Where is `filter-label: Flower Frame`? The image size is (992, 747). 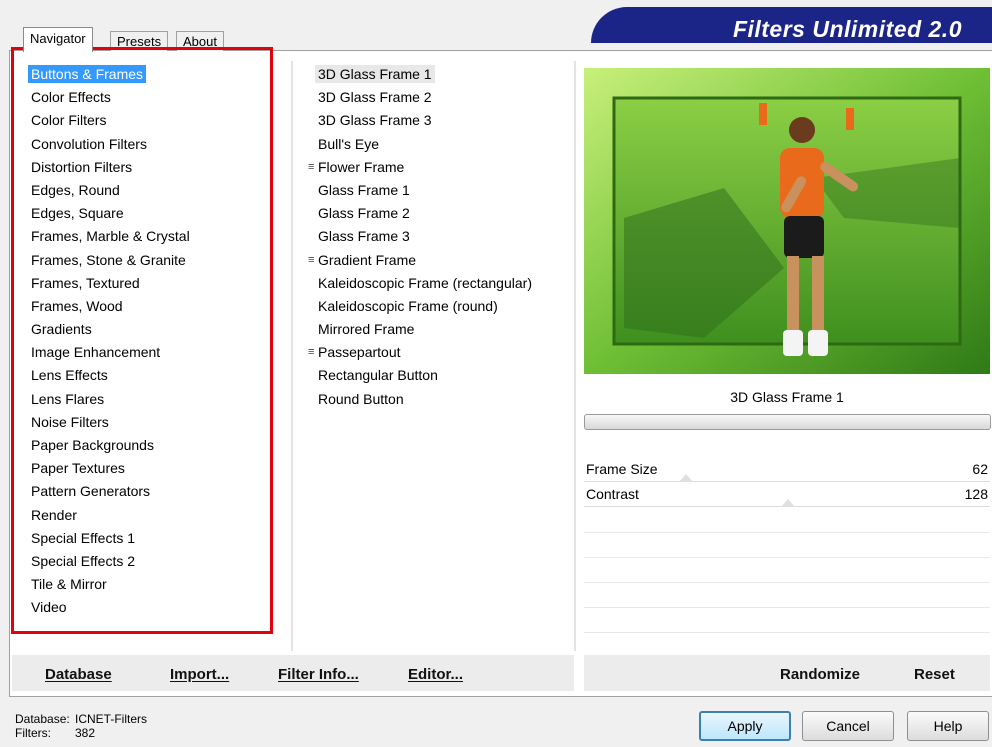
filter-label: Flower Frame is located at coordinates (361, 166).